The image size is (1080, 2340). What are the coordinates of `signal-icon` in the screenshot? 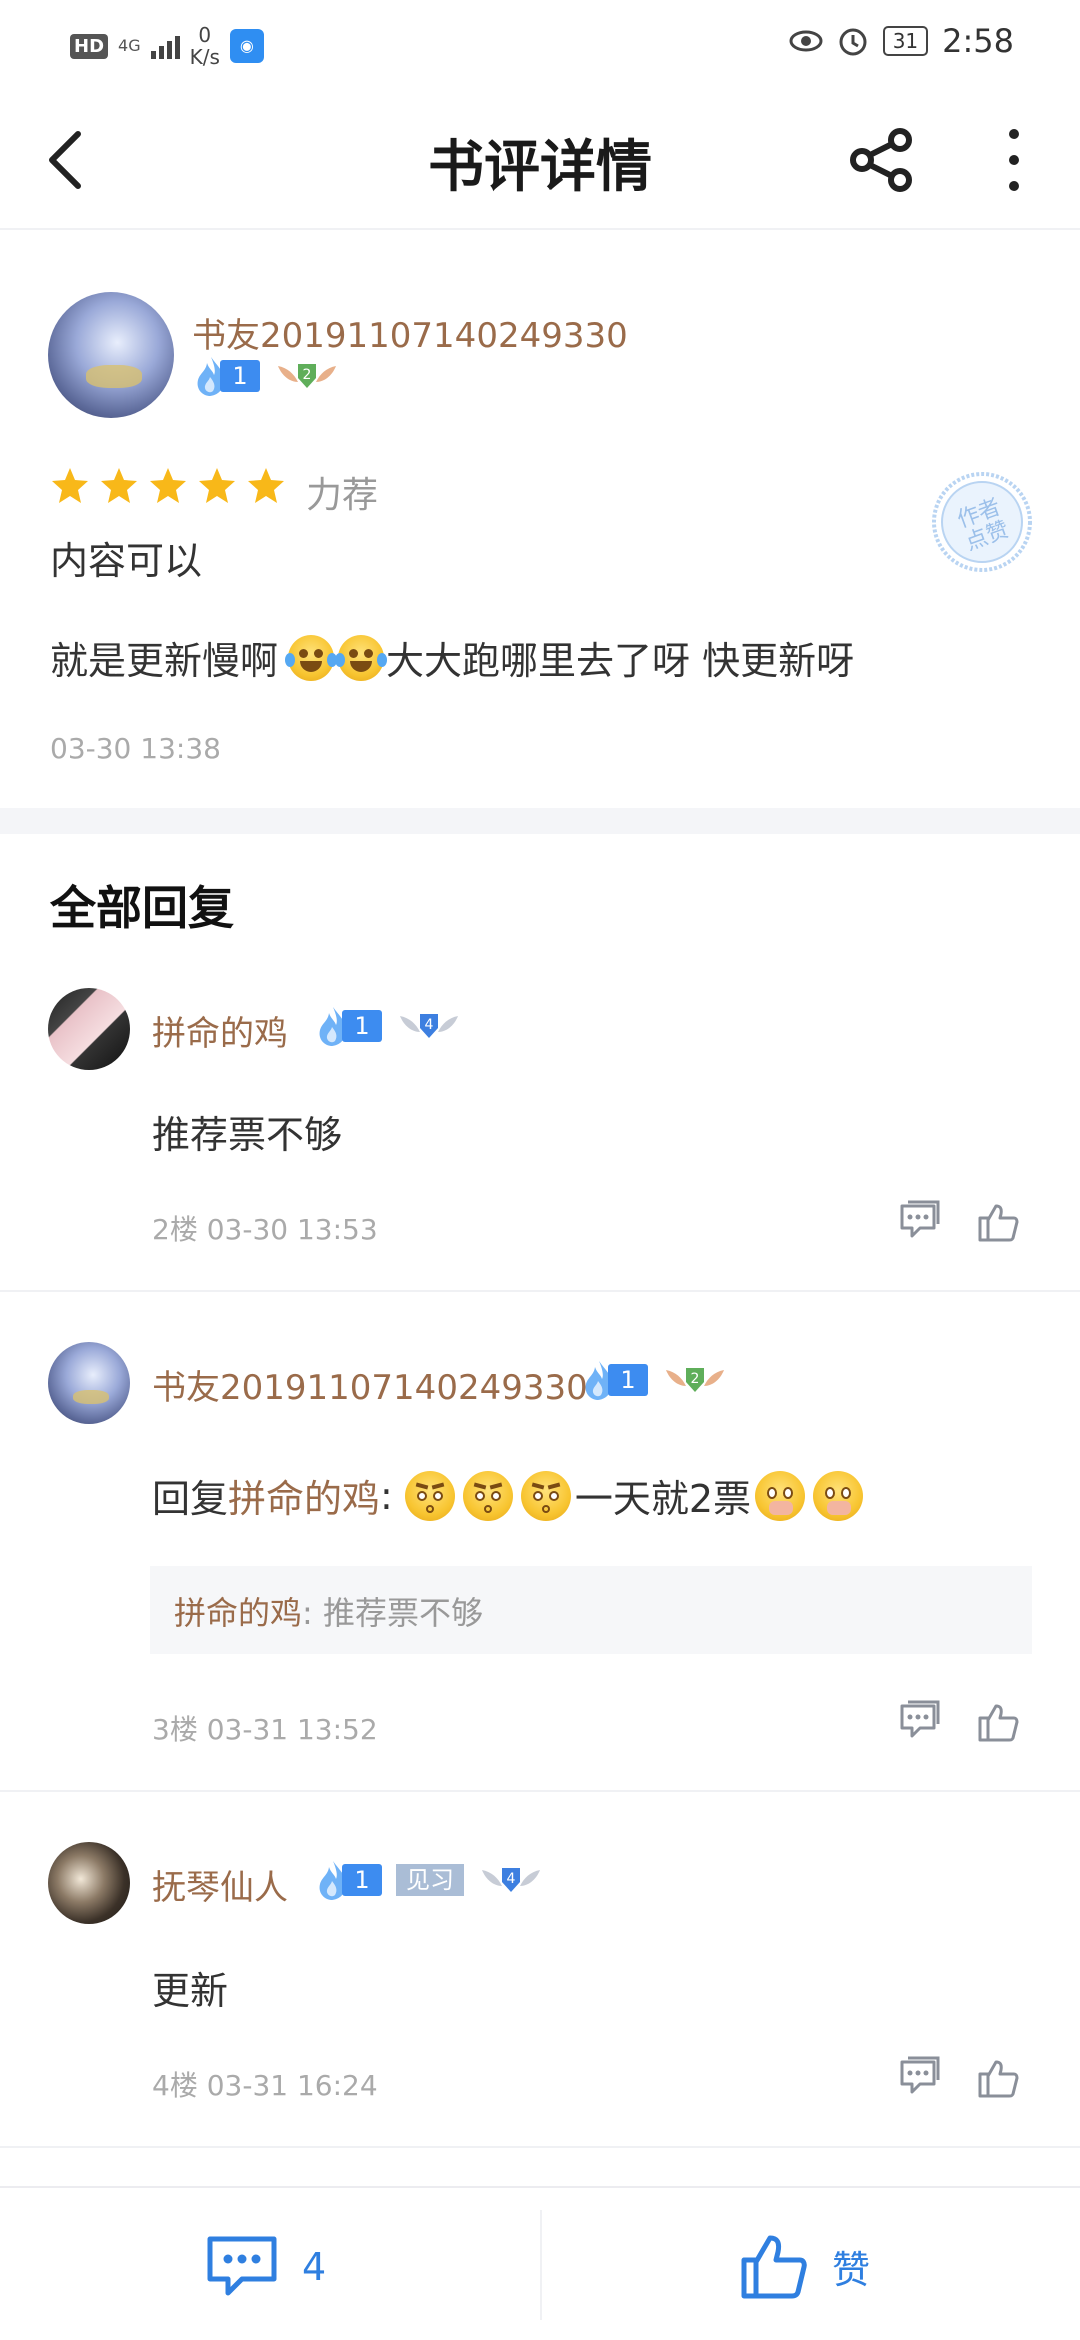 It's located at (165, 46).